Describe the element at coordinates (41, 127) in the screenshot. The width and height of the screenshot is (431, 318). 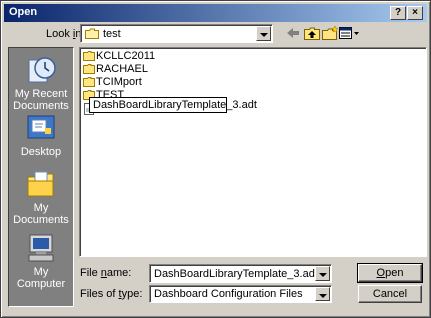
I see `desktop-icon` at that location.